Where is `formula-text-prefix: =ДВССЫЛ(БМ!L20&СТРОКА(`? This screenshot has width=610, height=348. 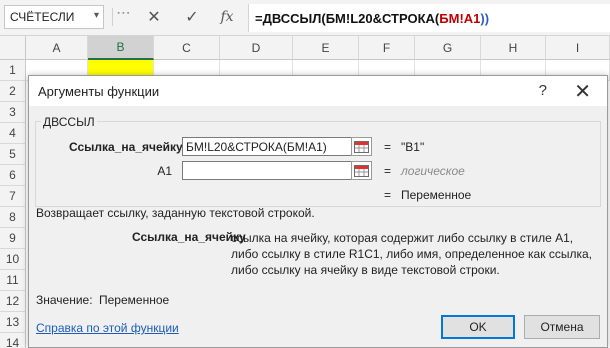 formula-text-prefix: =ДВССЫЛ(БМ!L20&СТРОКА( is located at coordinates (347, 18).